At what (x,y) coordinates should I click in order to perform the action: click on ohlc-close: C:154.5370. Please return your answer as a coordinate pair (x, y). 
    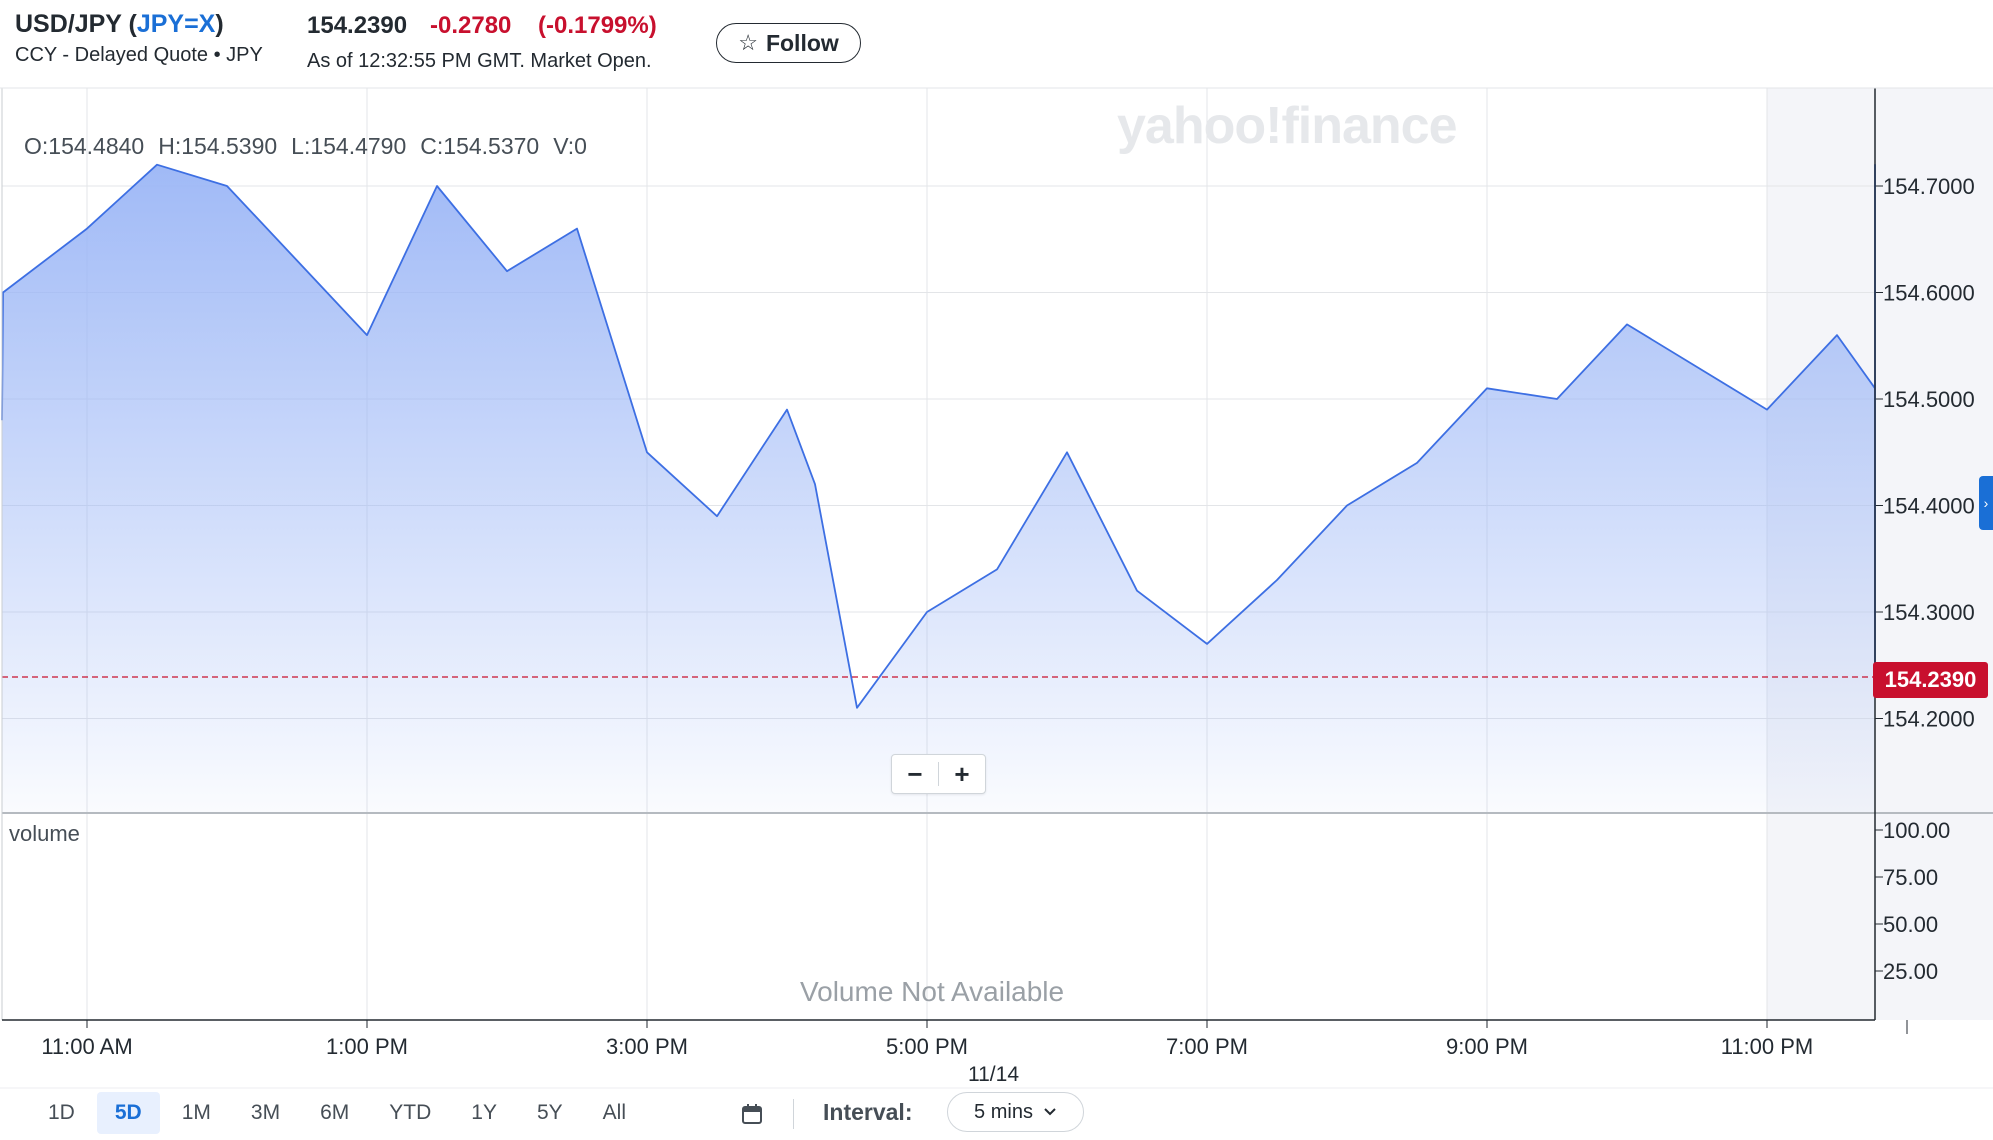
    Looking at the image, I should click on (480, 146).